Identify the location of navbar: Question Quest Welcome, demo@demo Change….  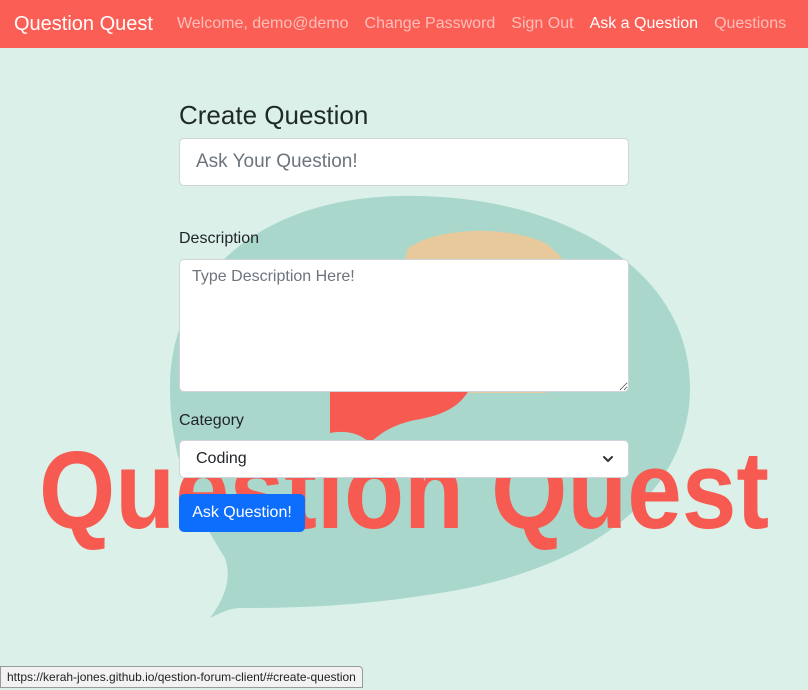
(404, 24).